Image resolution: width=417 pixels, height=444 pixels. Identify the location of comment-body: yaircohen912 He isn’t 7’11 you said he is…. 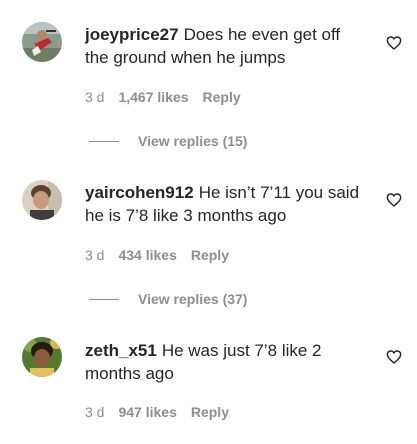
(225, 204).